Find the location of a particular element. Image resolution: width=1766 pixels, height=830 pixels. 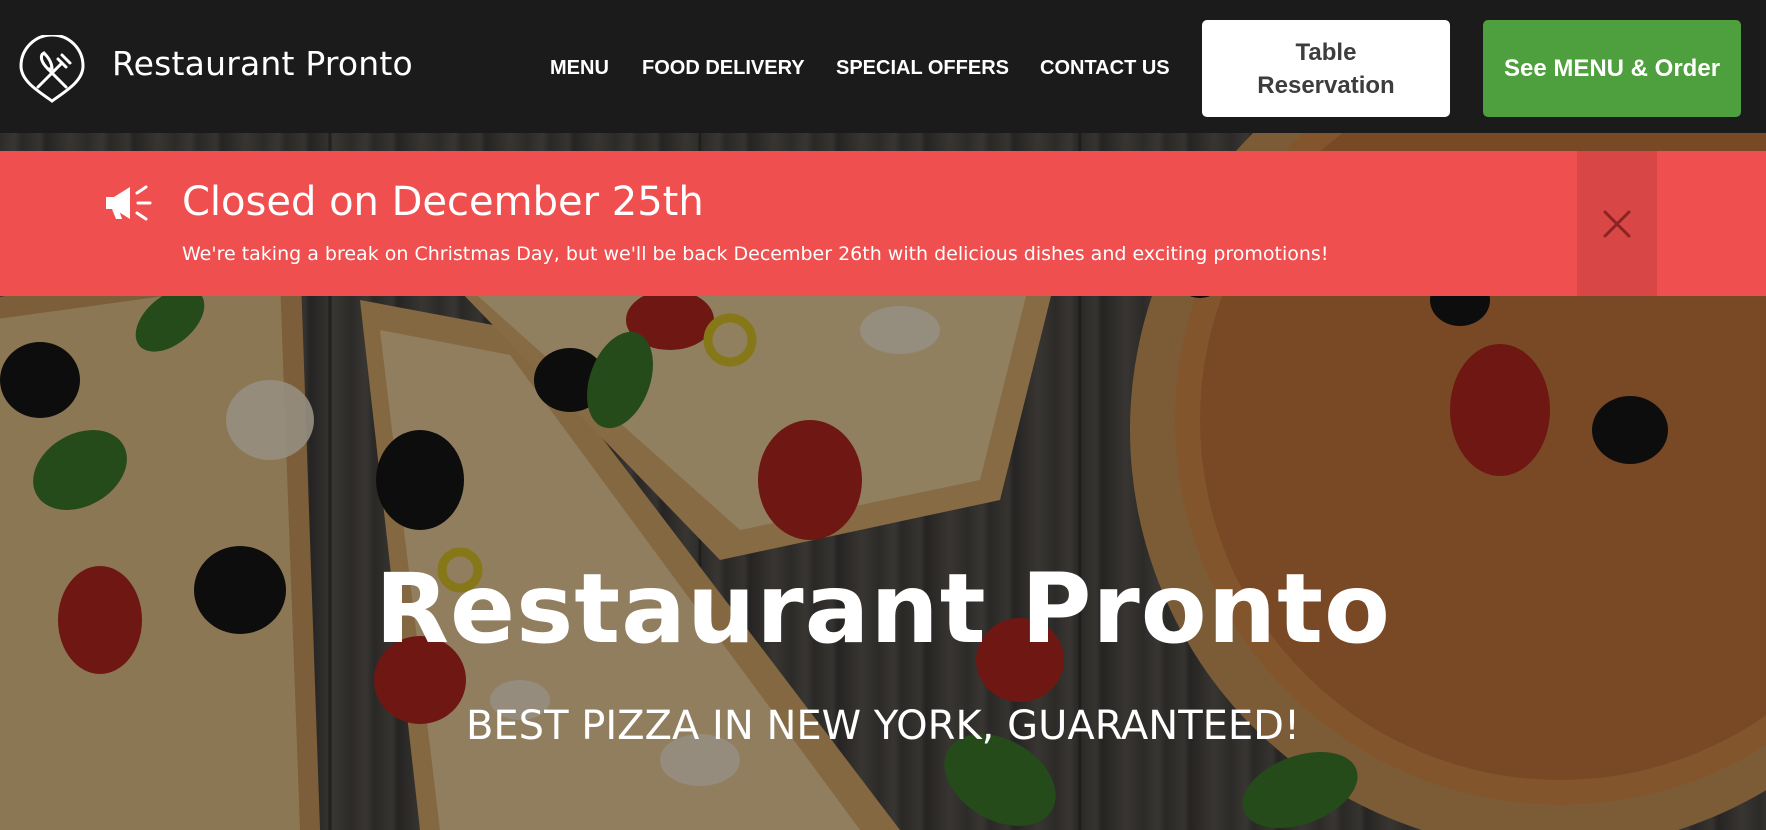

close-icon is located at coordinates (1617, 224).